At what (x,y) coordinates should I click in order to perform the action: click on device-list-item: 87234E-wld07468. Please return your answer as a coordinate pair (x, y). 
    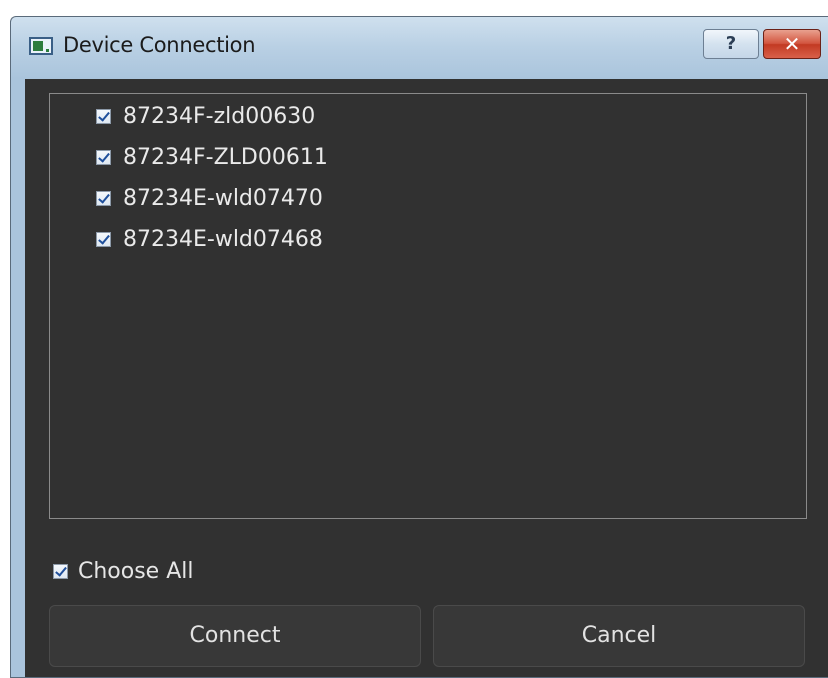
    Looking at the image, I should click on (209, 239).